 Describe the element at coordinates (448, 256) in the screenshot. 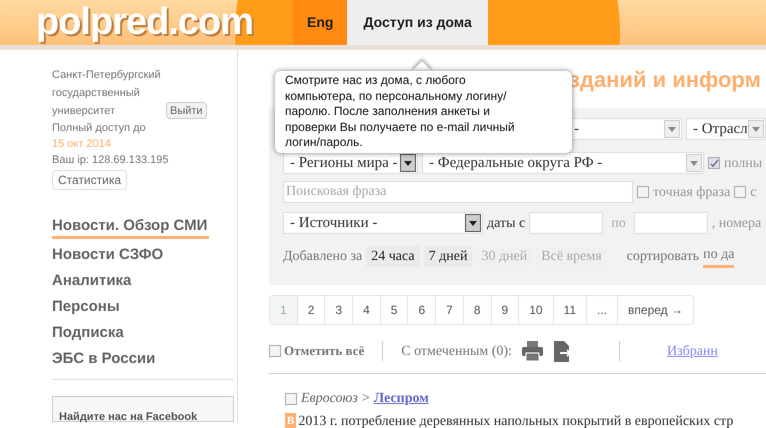

I see `period-option: 7 дней` at that location.